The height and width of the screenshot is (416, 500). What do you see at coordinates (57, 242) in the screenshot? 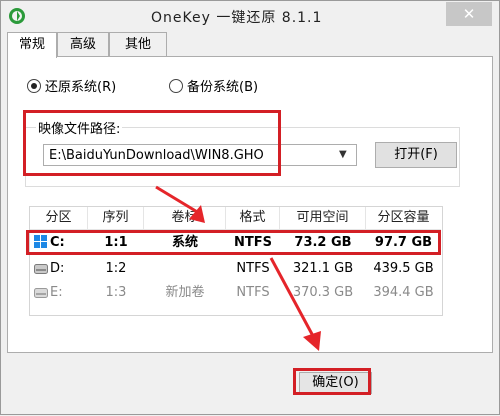
I see `cell-partition: C:` at bounding box center [57, 242].